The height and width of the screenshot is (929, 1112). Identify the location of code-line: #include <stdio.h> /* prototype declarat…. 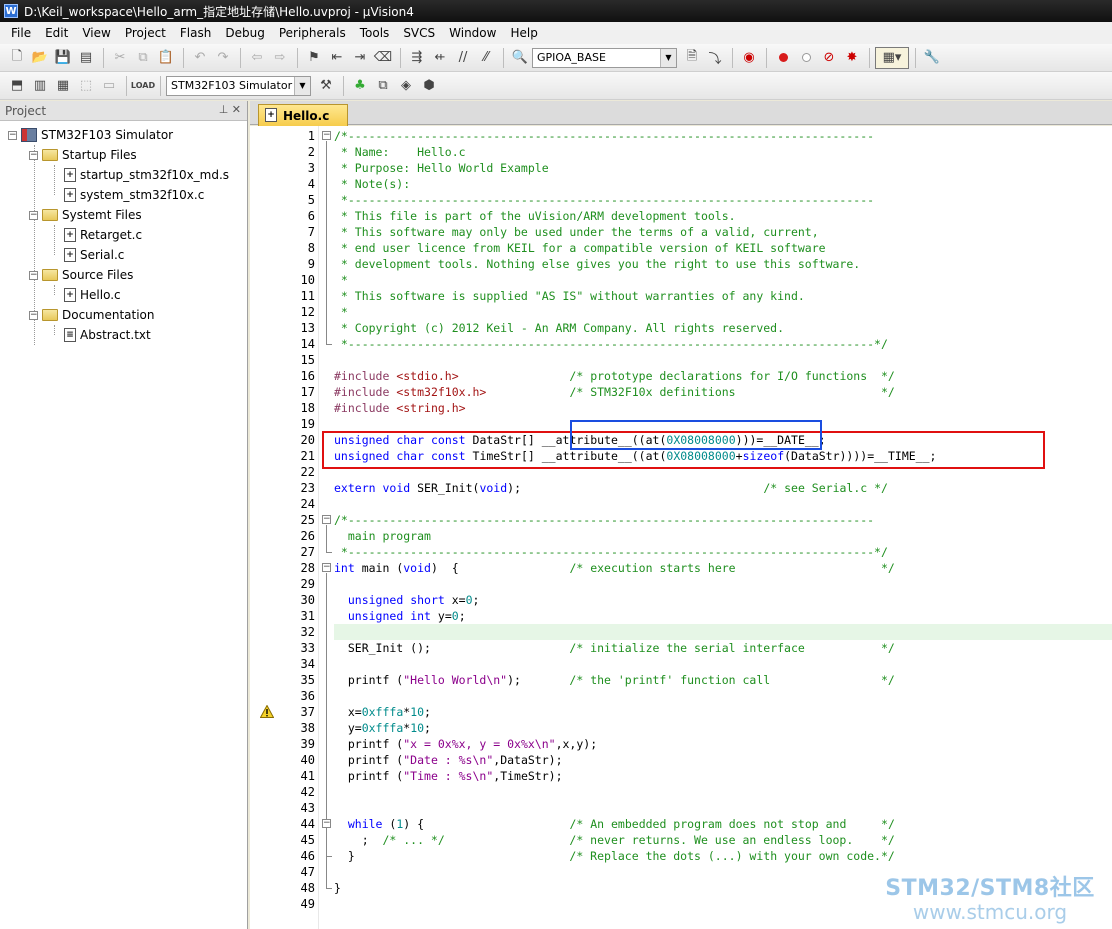
(723, 376).